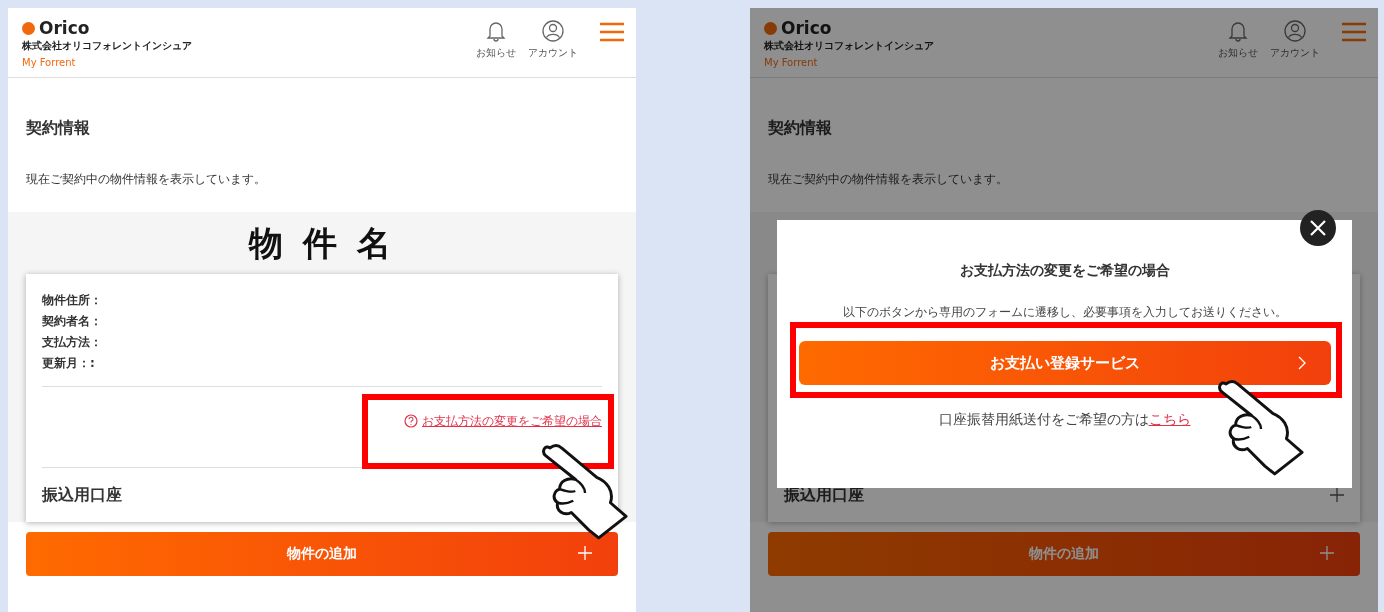  What do you see at coordinates (1064, 420) in the screenshot?
I see `modal-note: 口座振替用紙送付をご希望の方は こちら` at bounding box center [1064, 420].